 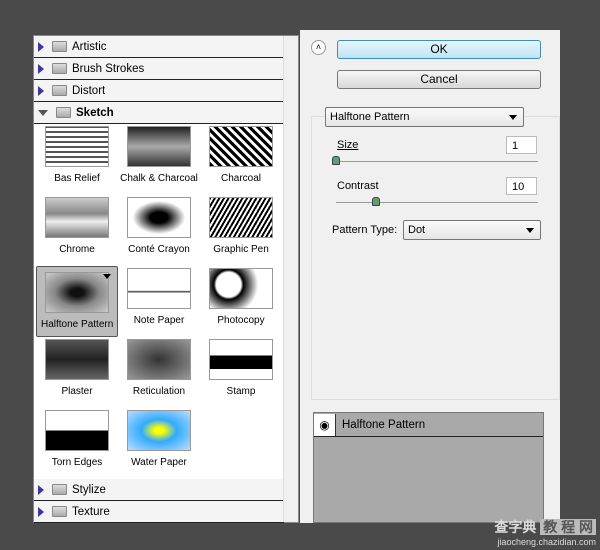 I want to click on layers-panel: ◉ Halftone Pattern, so click(x=428, y=467).